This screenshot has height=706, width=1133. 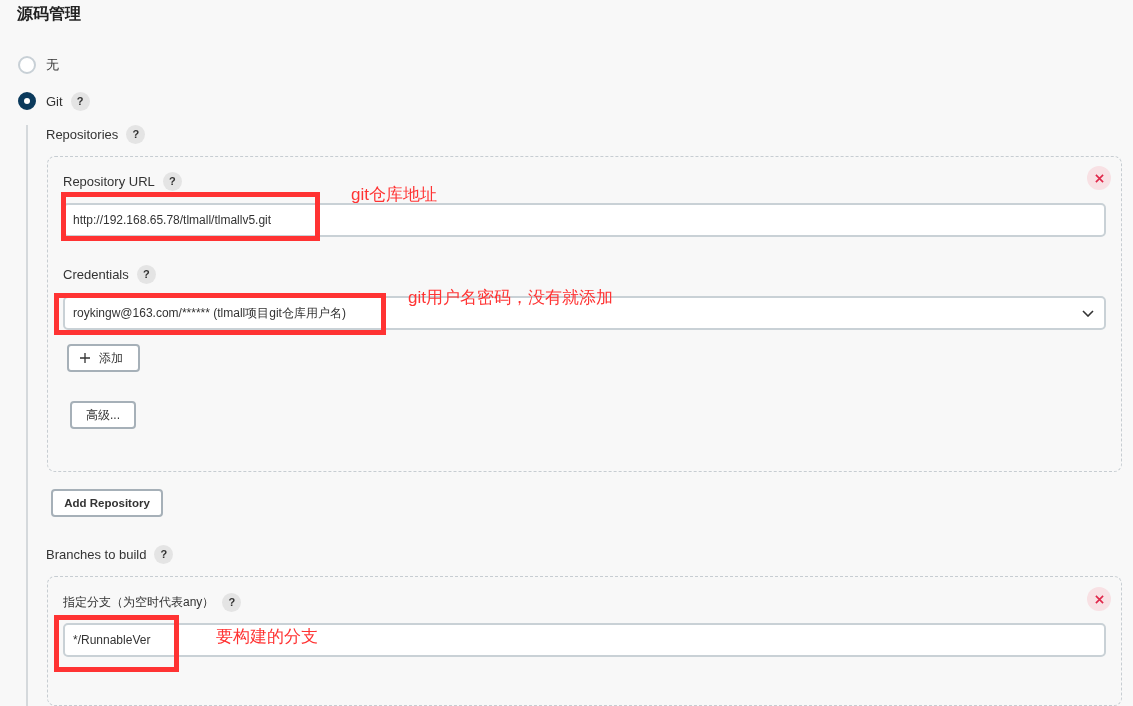 I want to click on radio-button, so click(x=27, y=101).